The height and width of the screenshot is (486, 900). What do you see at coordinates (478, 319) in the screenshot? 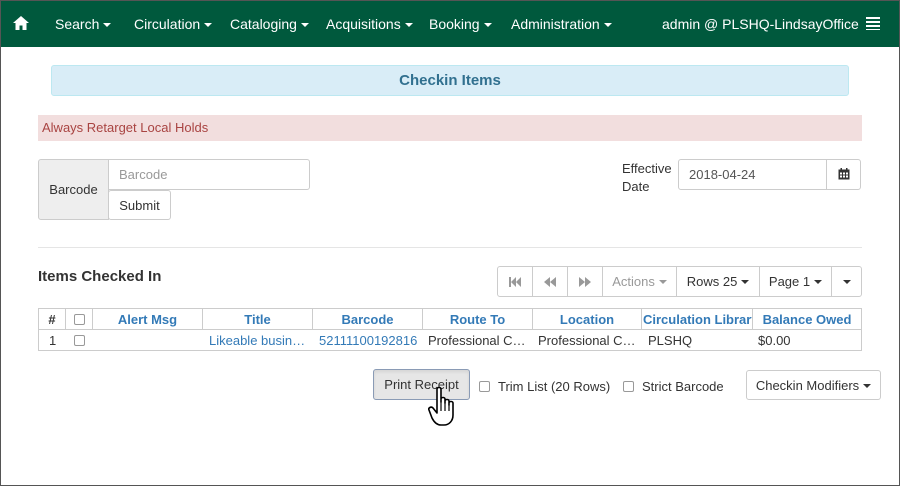
I see `column-header-route-to: Route To` at bounding box center [478, 319].